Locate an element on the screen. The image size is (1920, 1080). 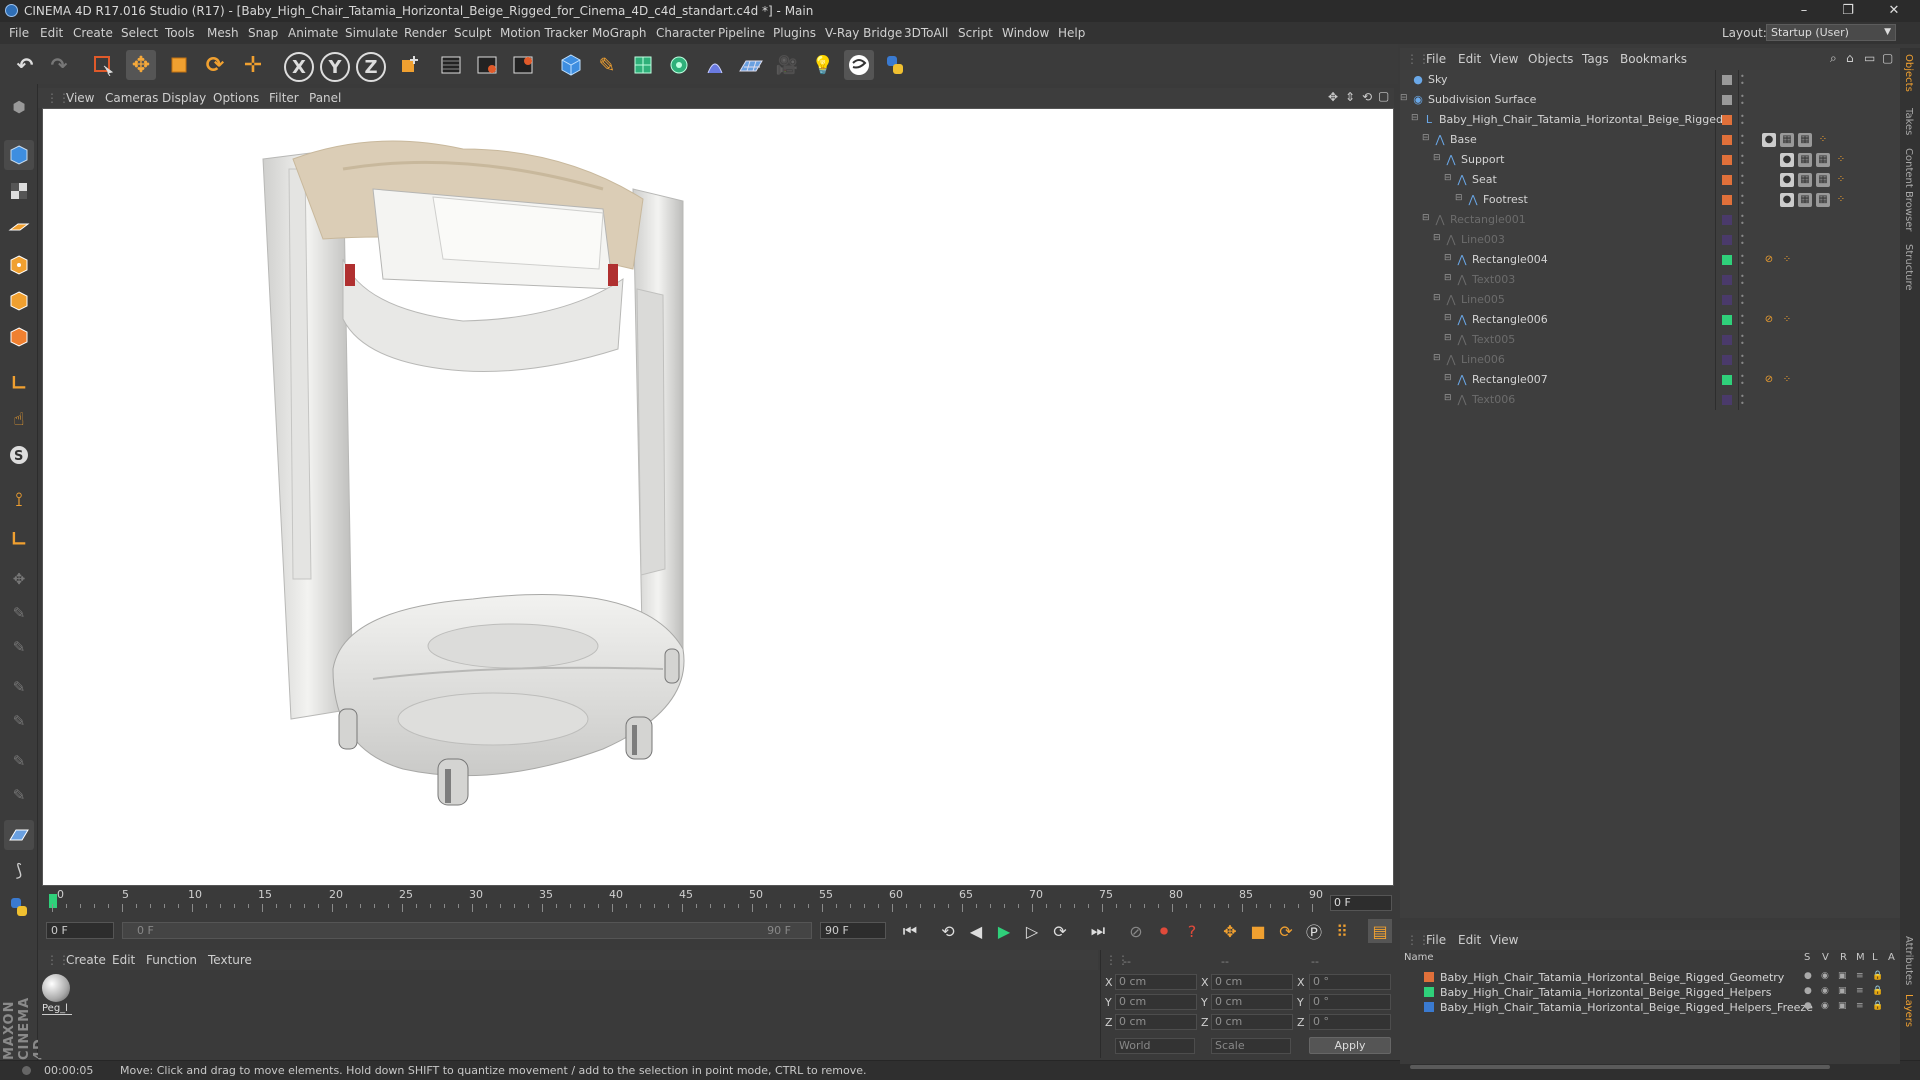
timeline-window-icon: ▤ is located at coordinates (1380, 931).